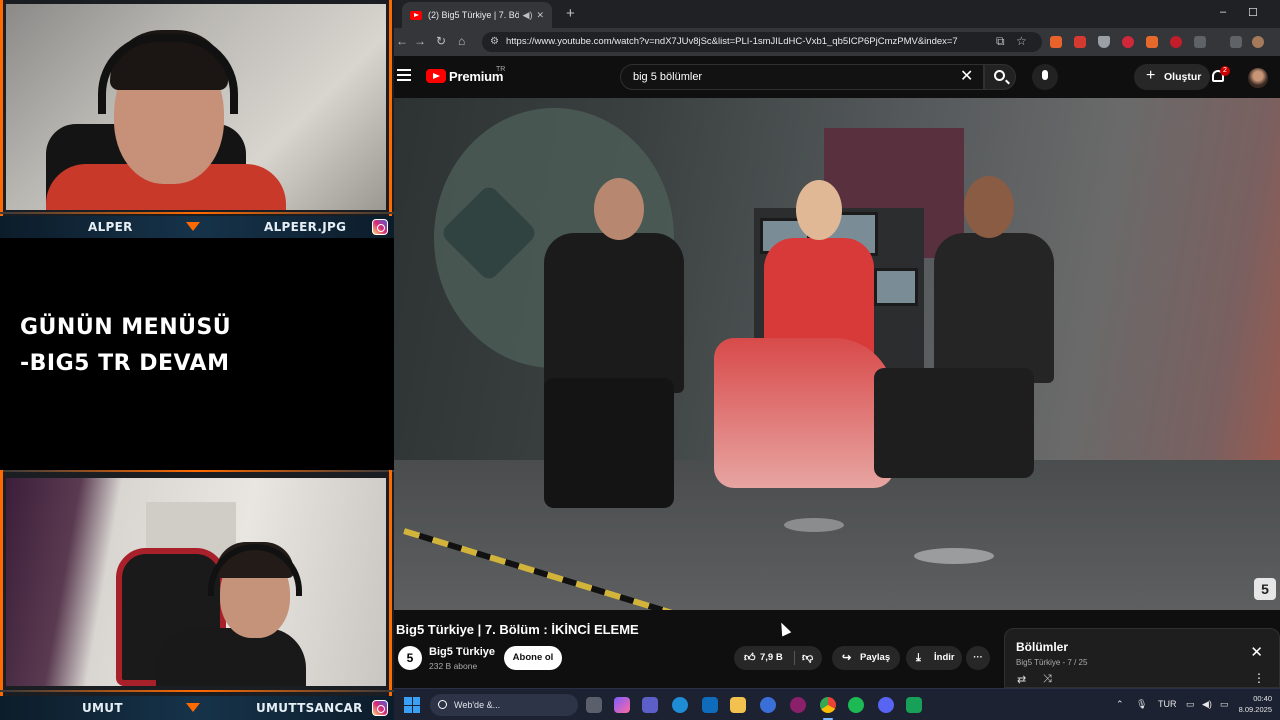 This screenshot has width=1280, height=720. What do you see at coordinates (473, 15) in the screenshot?
I see `tab-title: (2) Big5 Türkiye | 7. Bölüm` at bounding box center [473, 15].